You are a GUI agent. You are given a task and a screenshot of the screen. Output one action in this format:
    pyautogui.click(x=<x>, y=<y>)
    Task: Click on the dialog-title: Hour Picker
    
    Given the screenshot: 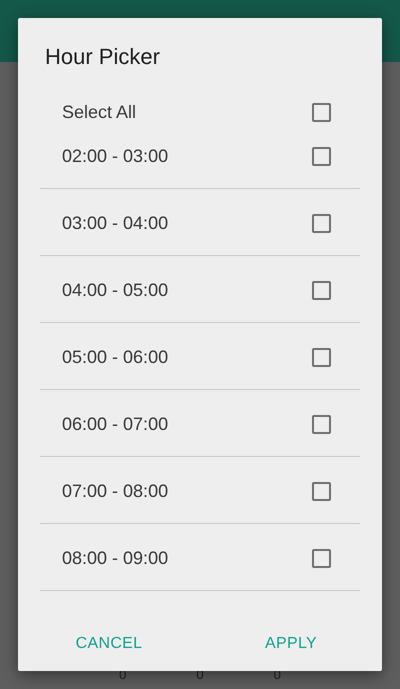 What is the action you would take?
    pyautogui.click(x=103, y=57)
    